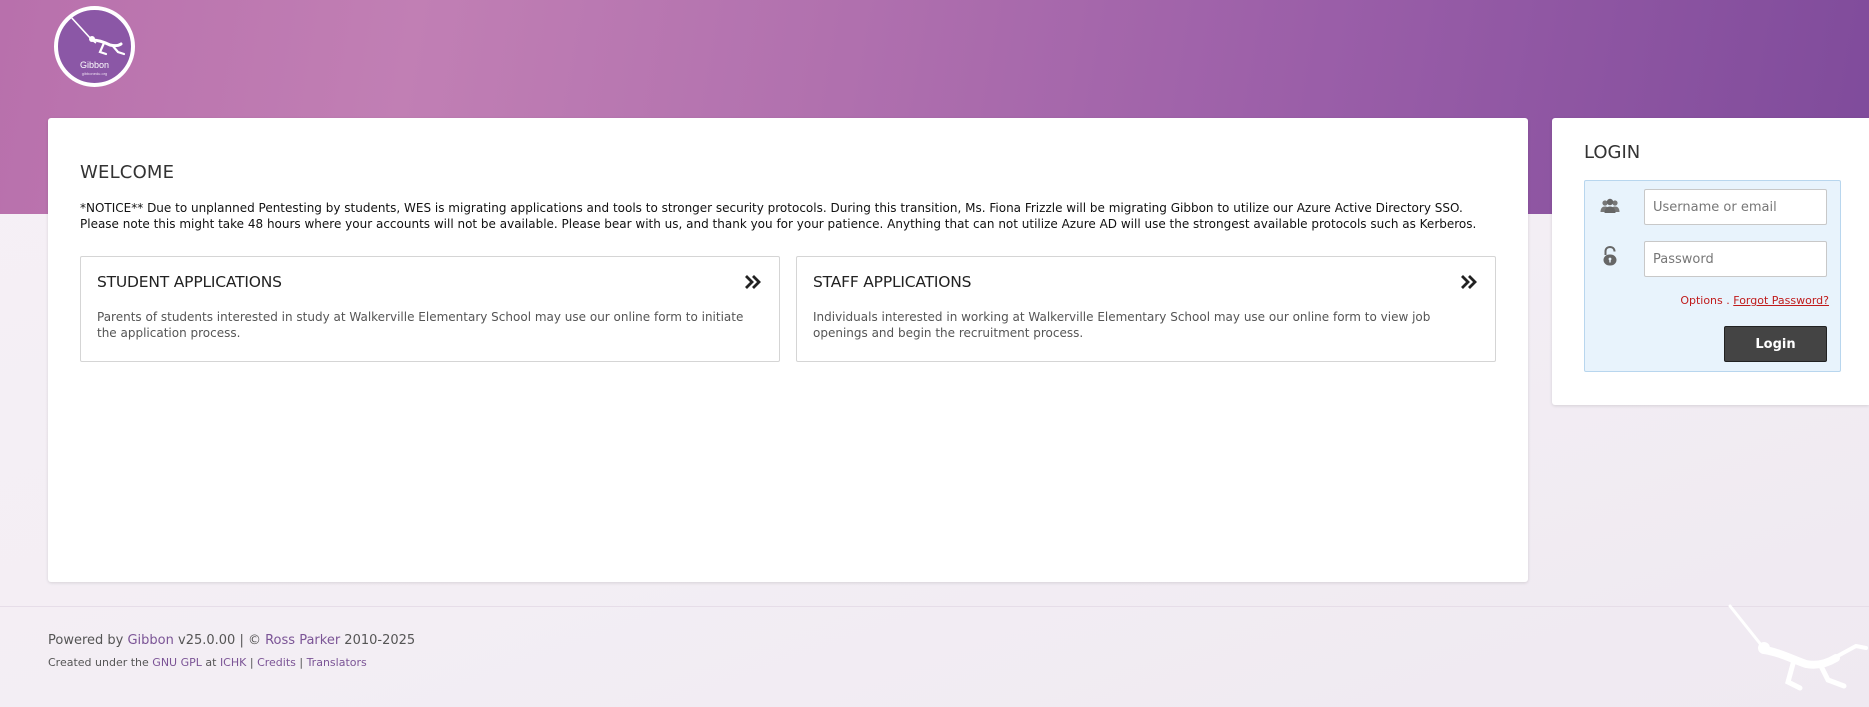 Image resolution: width=1869 pixels, height=707 pixels. Describe the element at coordinates (233, 662) in the screenshot. I see `ichk-link: ICHK` at that location.